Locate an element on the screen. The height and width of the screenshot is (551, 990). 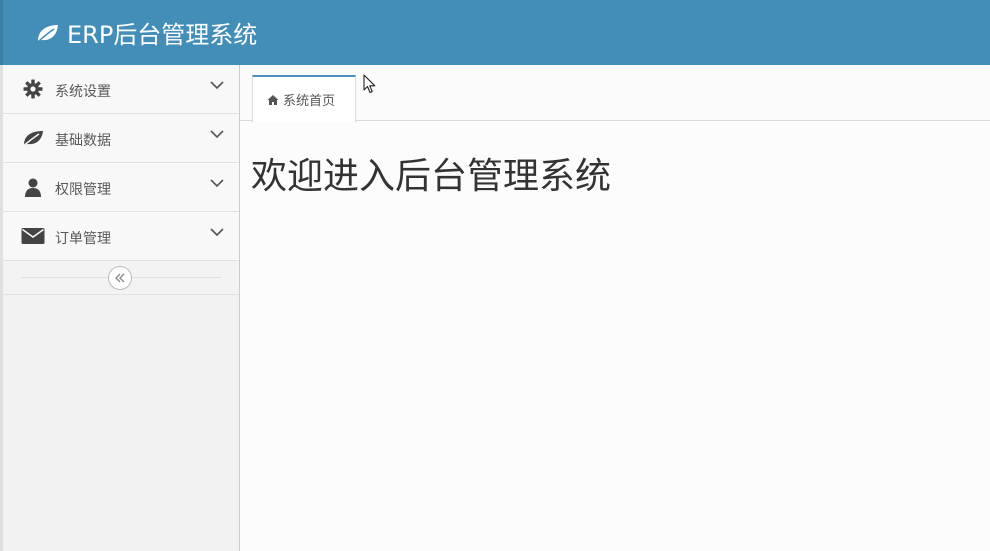
sidebar-collapse-button is located at coordinates (120, 278).